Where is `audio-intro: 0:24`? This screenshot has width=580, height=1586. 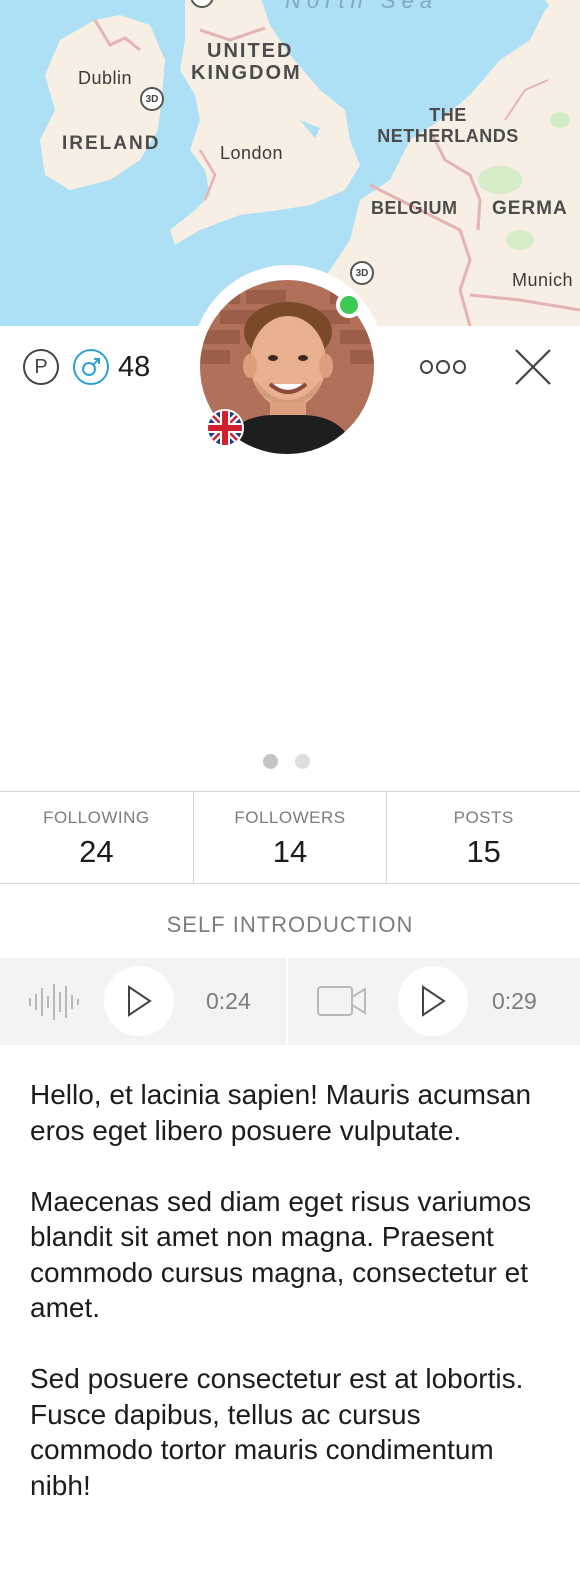 audio-intro: 0:24 is located at coordinates (143, 1001).